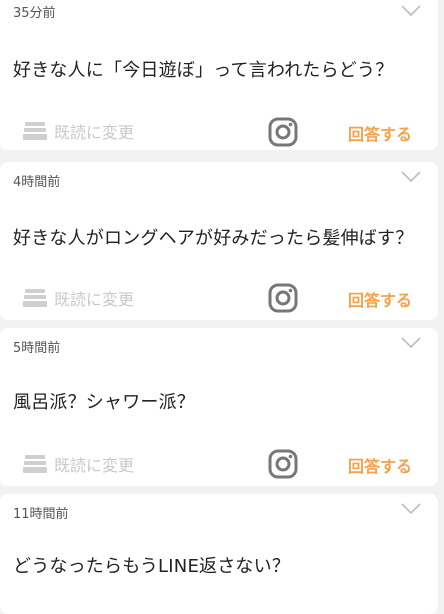 The width and height of the screenshot is (444, 614). What do you see at coordinates (41, 514) in the screenshot?
I see `post-time: 11時間前` at bounding box center [41, 514].